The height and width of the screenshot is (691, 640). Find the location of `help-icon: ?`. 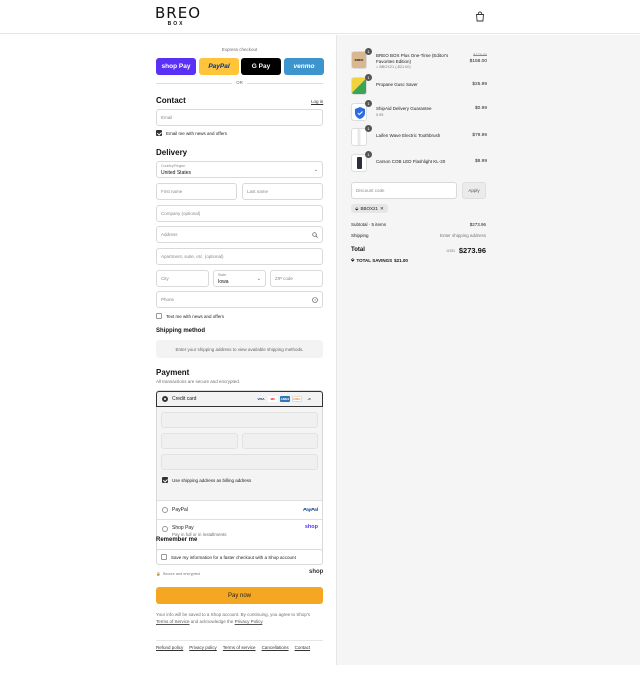

help-icon: ? is located at coordinates (315, 300).